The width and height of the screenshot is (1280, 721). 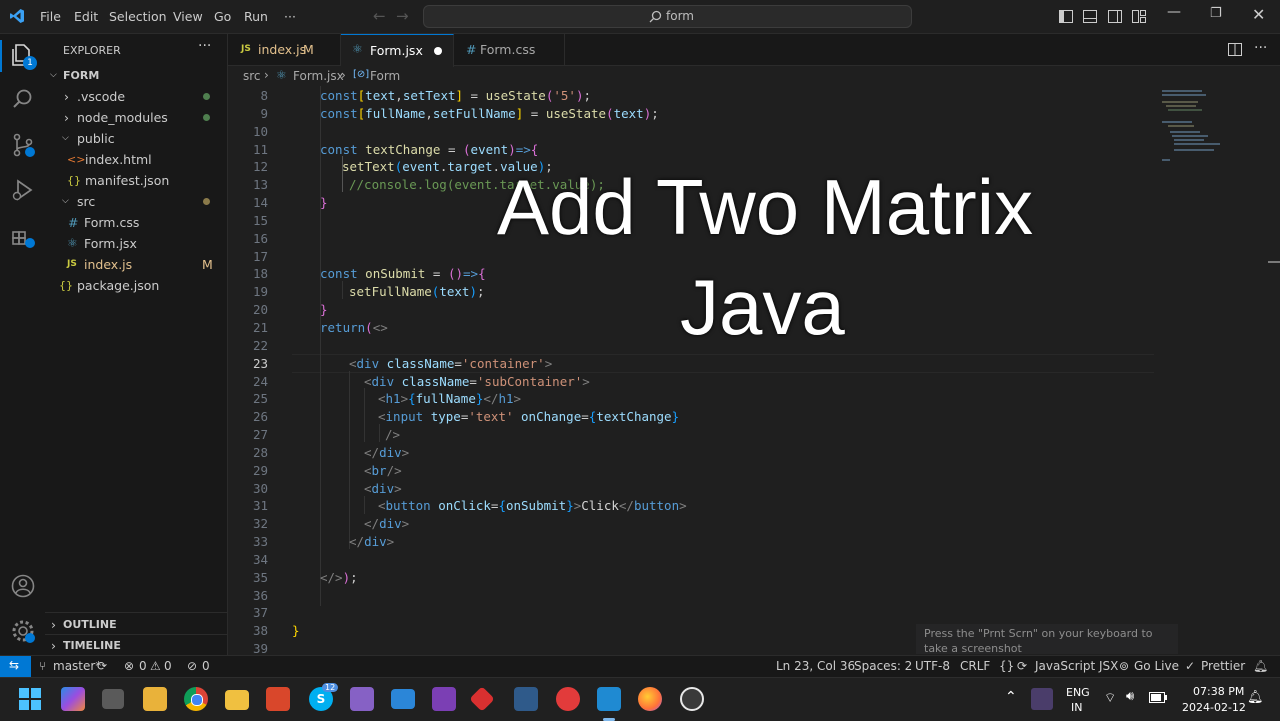 I want to click on ports-count: 0, so click(x=206, y=666).